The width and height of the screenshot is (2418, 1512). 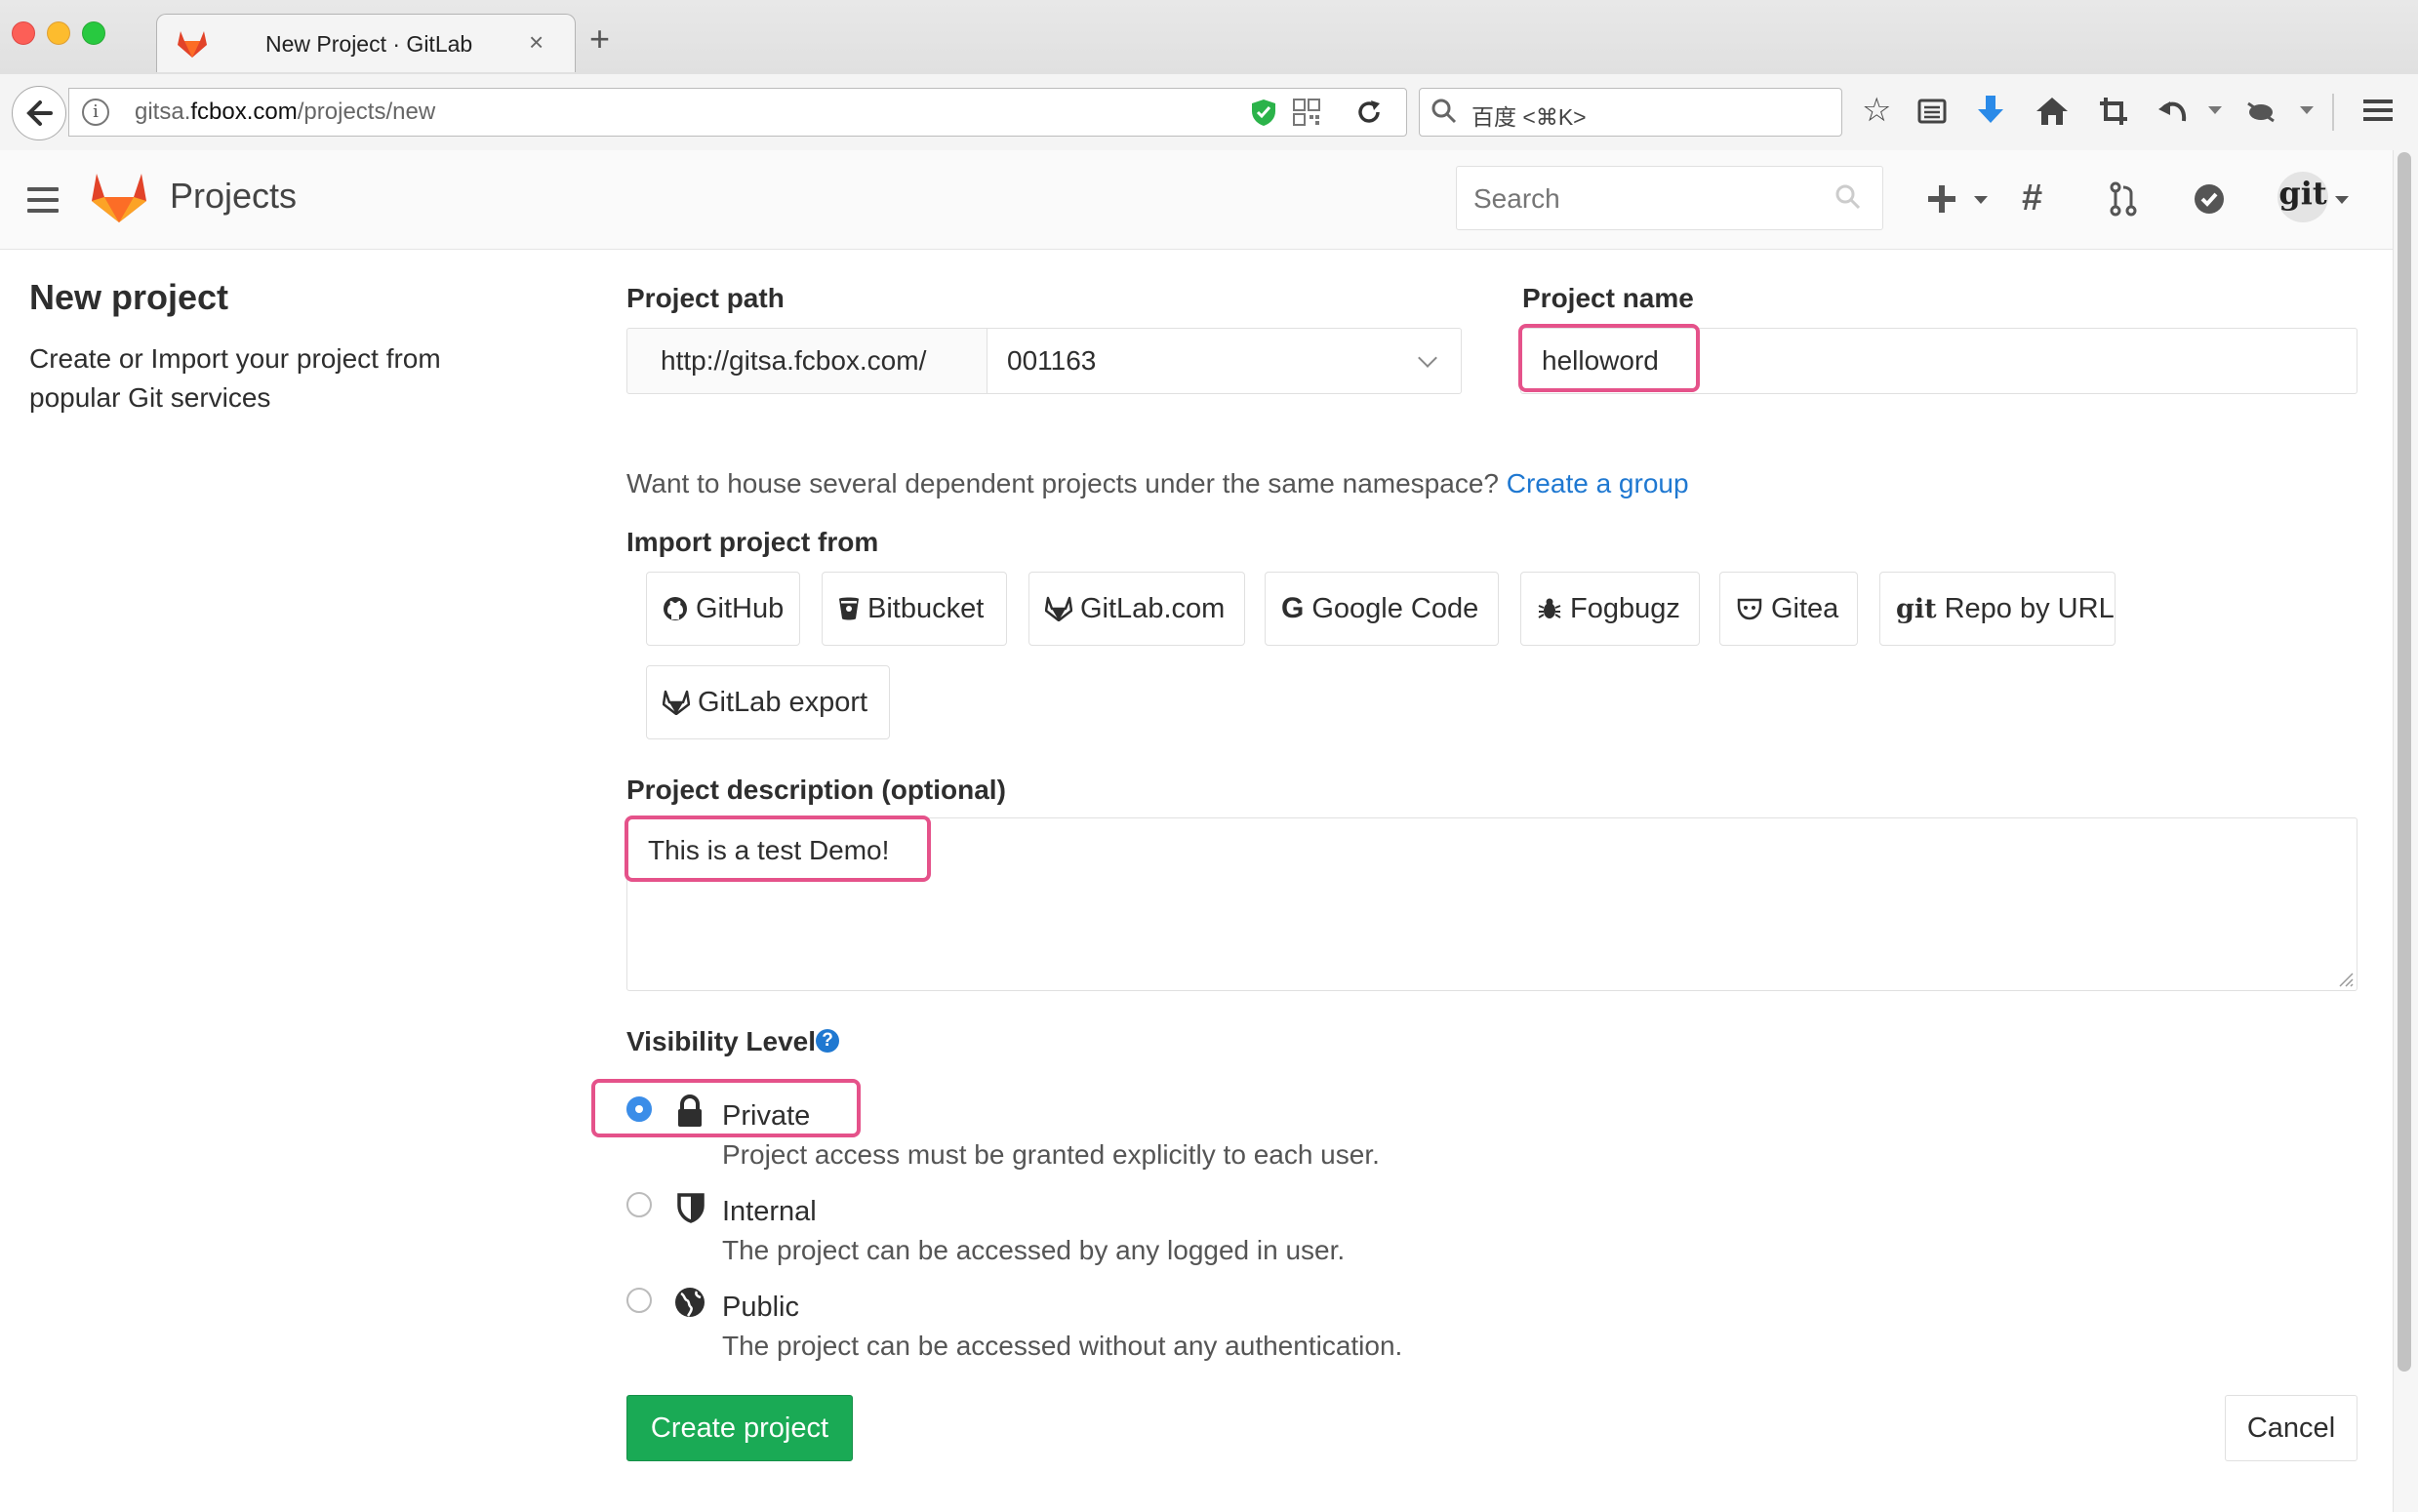 I want to click on import-bitbucket-button: Bitbucket, so click(x=914, y=609).